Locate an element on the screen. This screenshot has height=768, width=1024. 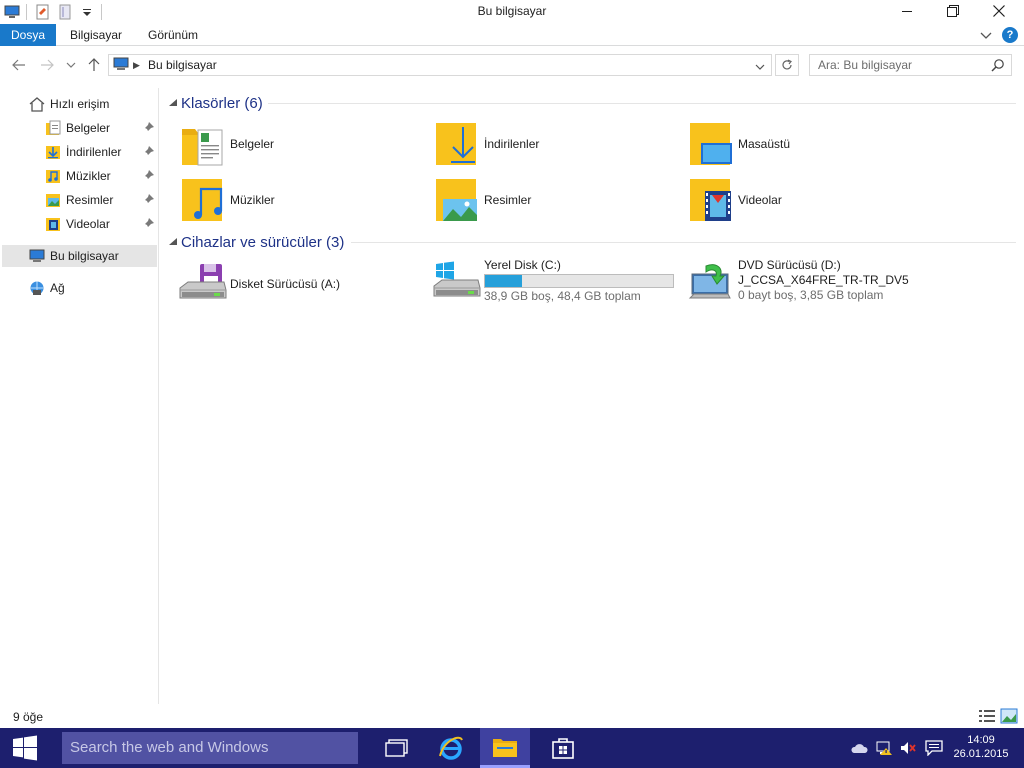
drive-usage-text: 0 bayt boş, 3,85 GB toplam is located at coordinates (811, 295).